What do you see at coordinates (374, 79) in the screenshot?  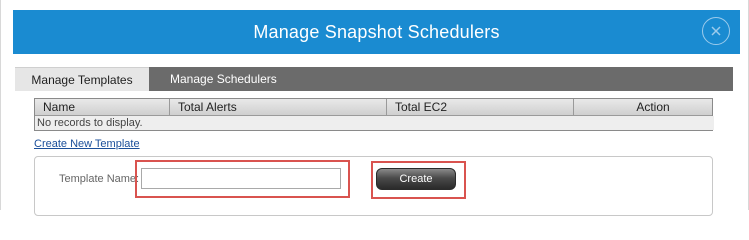 I see `tab-bar: Manage Templates Manage Schedulers` at bounding box center [374, 79].